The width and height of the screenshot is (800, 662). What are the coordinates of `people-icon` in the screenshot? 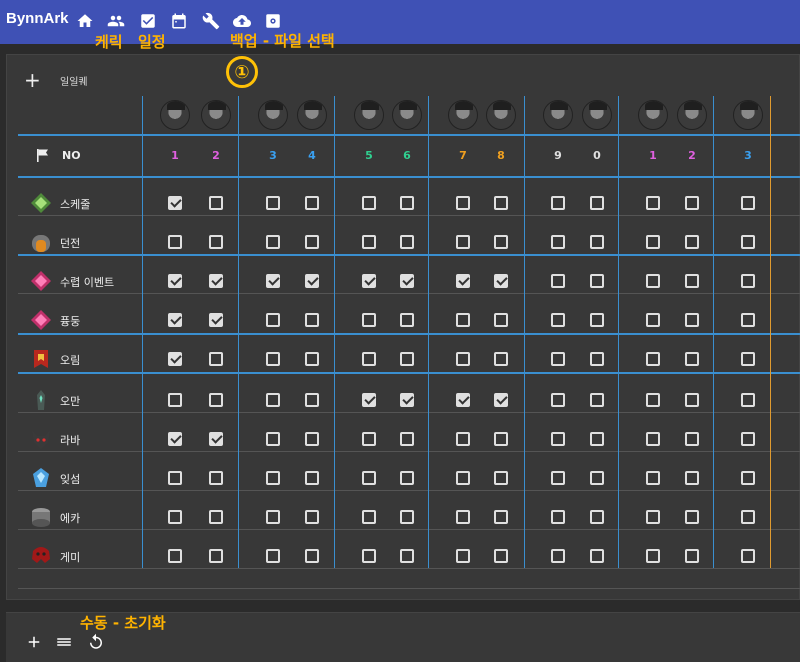 It's located at (116, 21).